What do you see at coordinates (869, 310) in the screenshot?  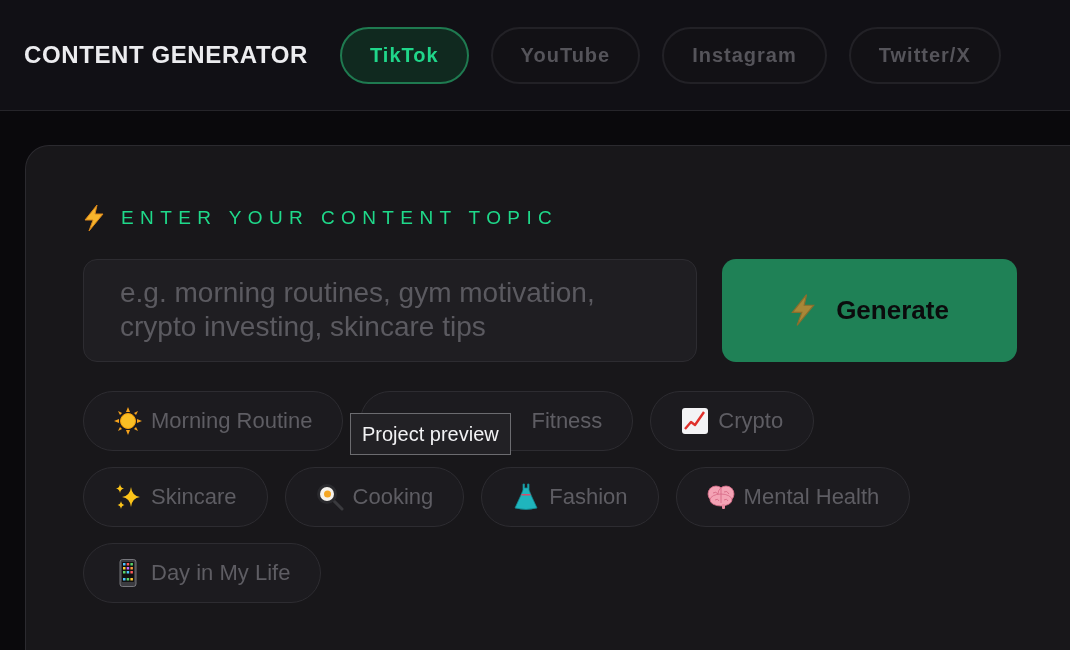 I see `generate-button: Generate` at bounding box center [869, 310].